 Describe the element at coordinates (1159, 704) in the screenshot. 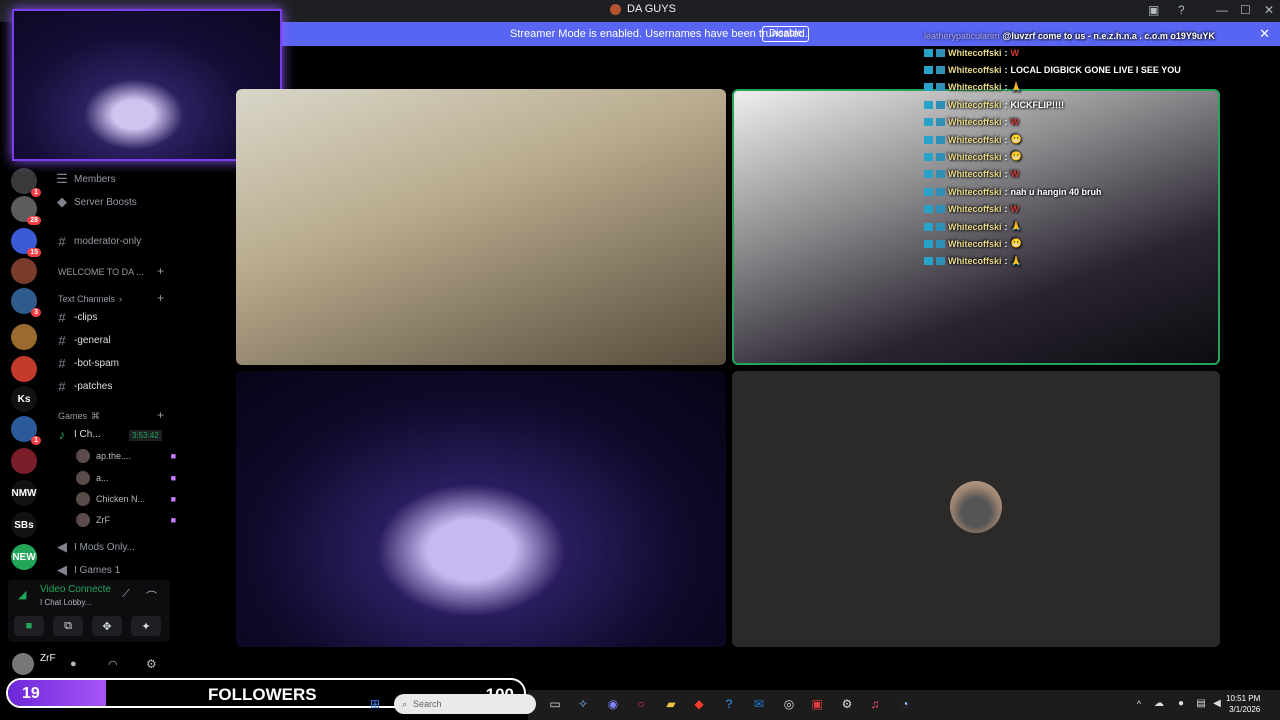

I see `cloud-icon: ☁` at that location.